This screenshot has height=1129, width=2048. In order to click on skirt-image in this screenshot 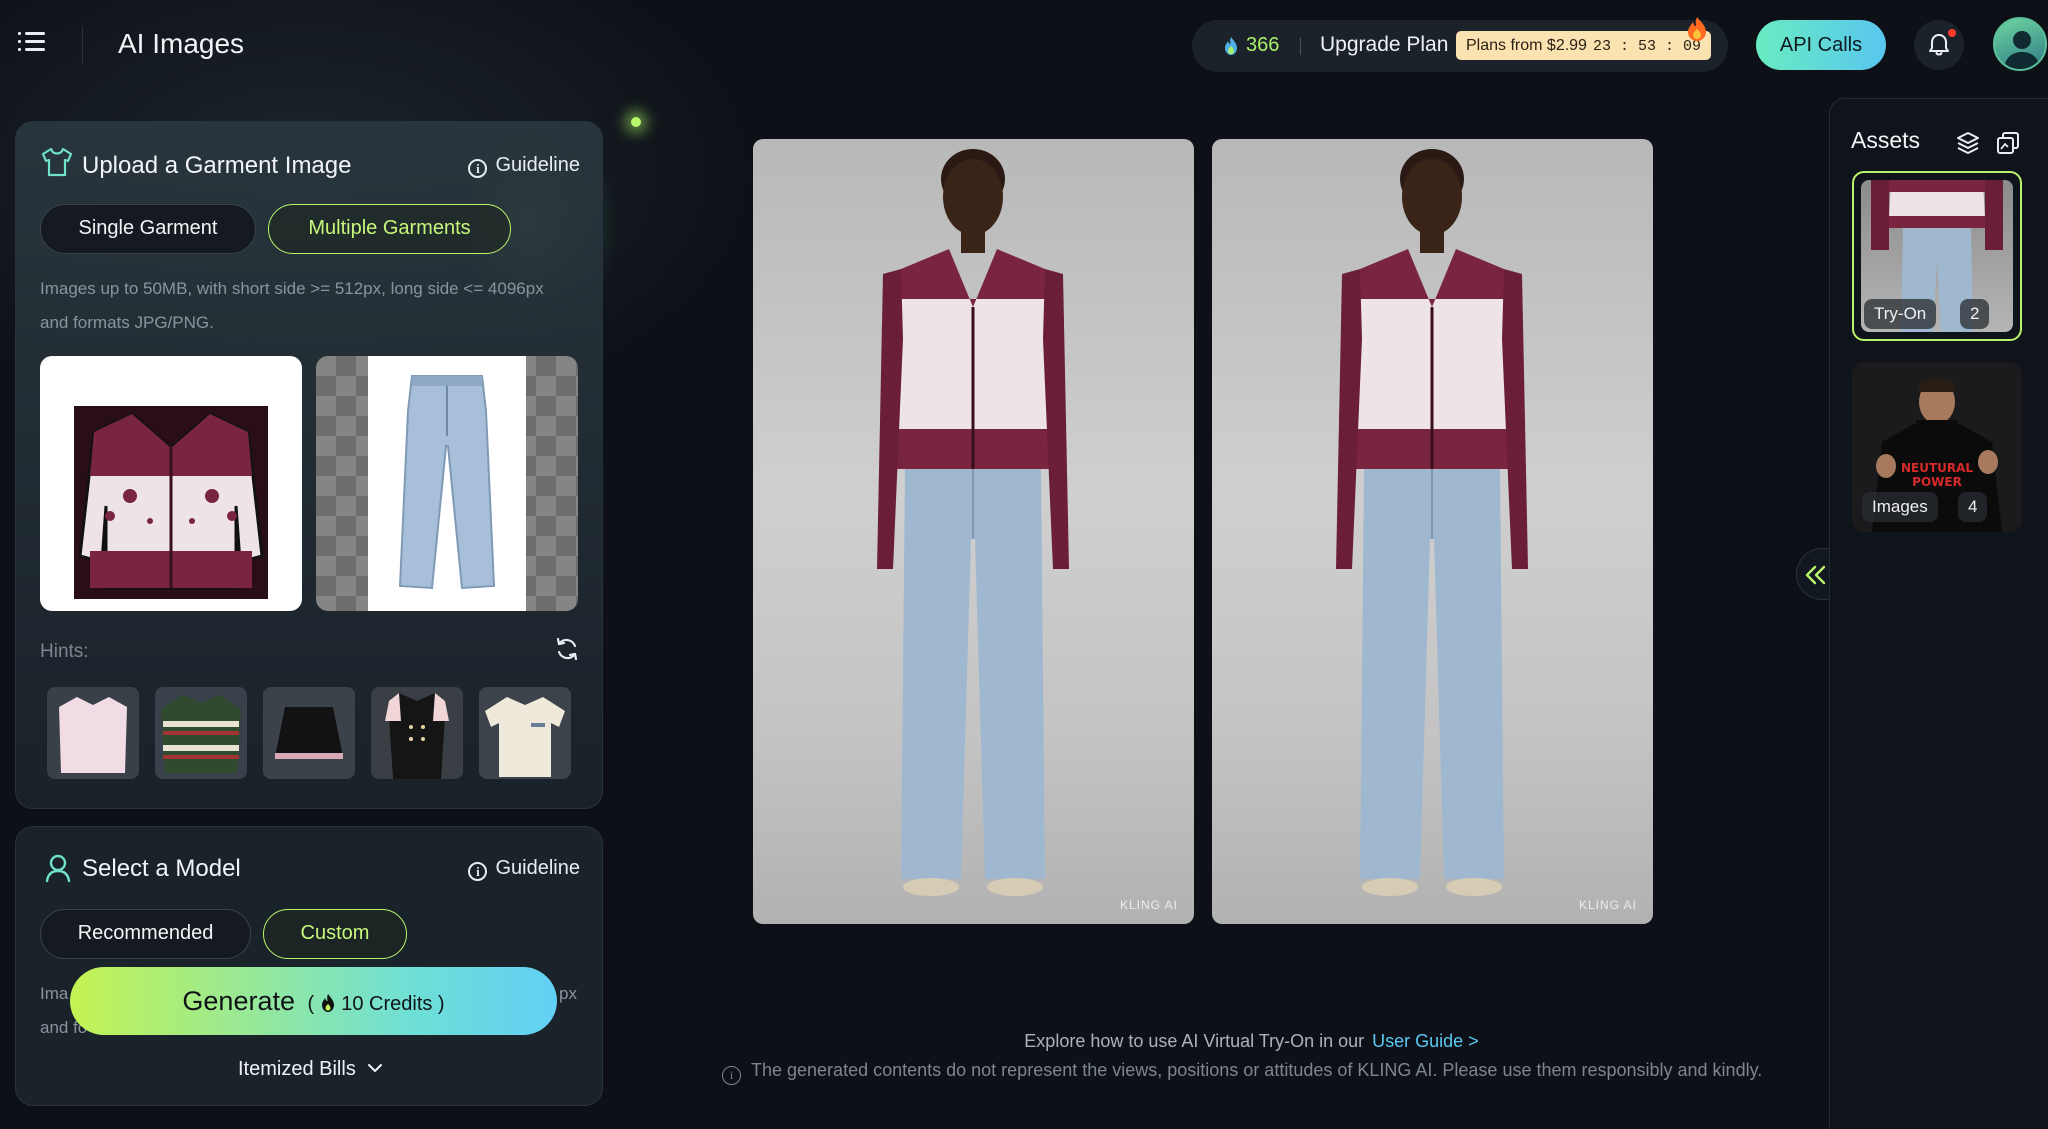, I will do `click(309, 733)`.